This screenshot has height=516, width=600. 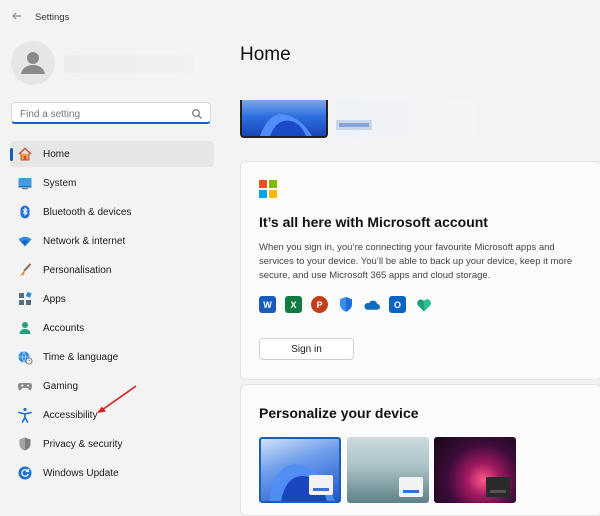 I want to click on brush-icon, so click(x=25, y=270).